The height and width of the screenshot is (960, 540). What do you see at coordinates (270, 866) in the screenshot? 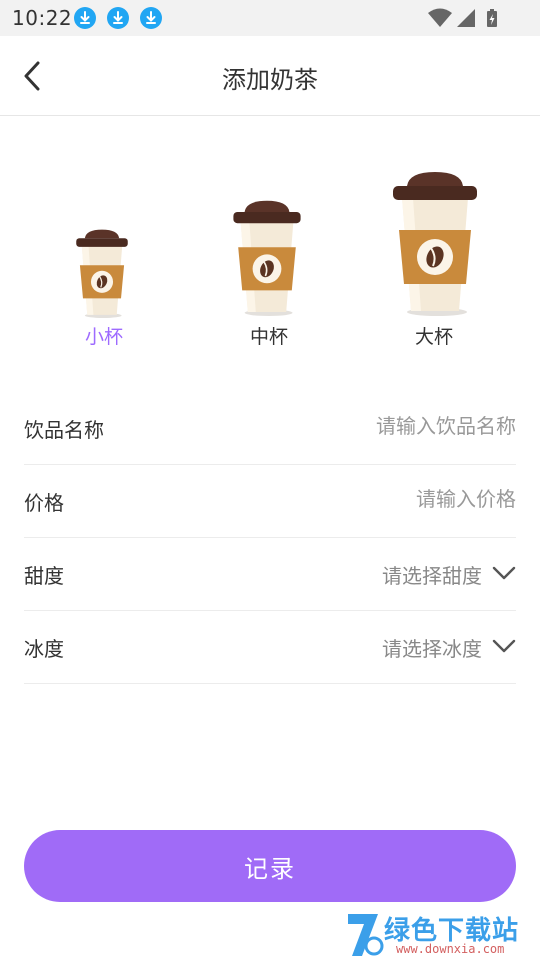
I see `record-button: 记录` at bounding box center [270, 866].